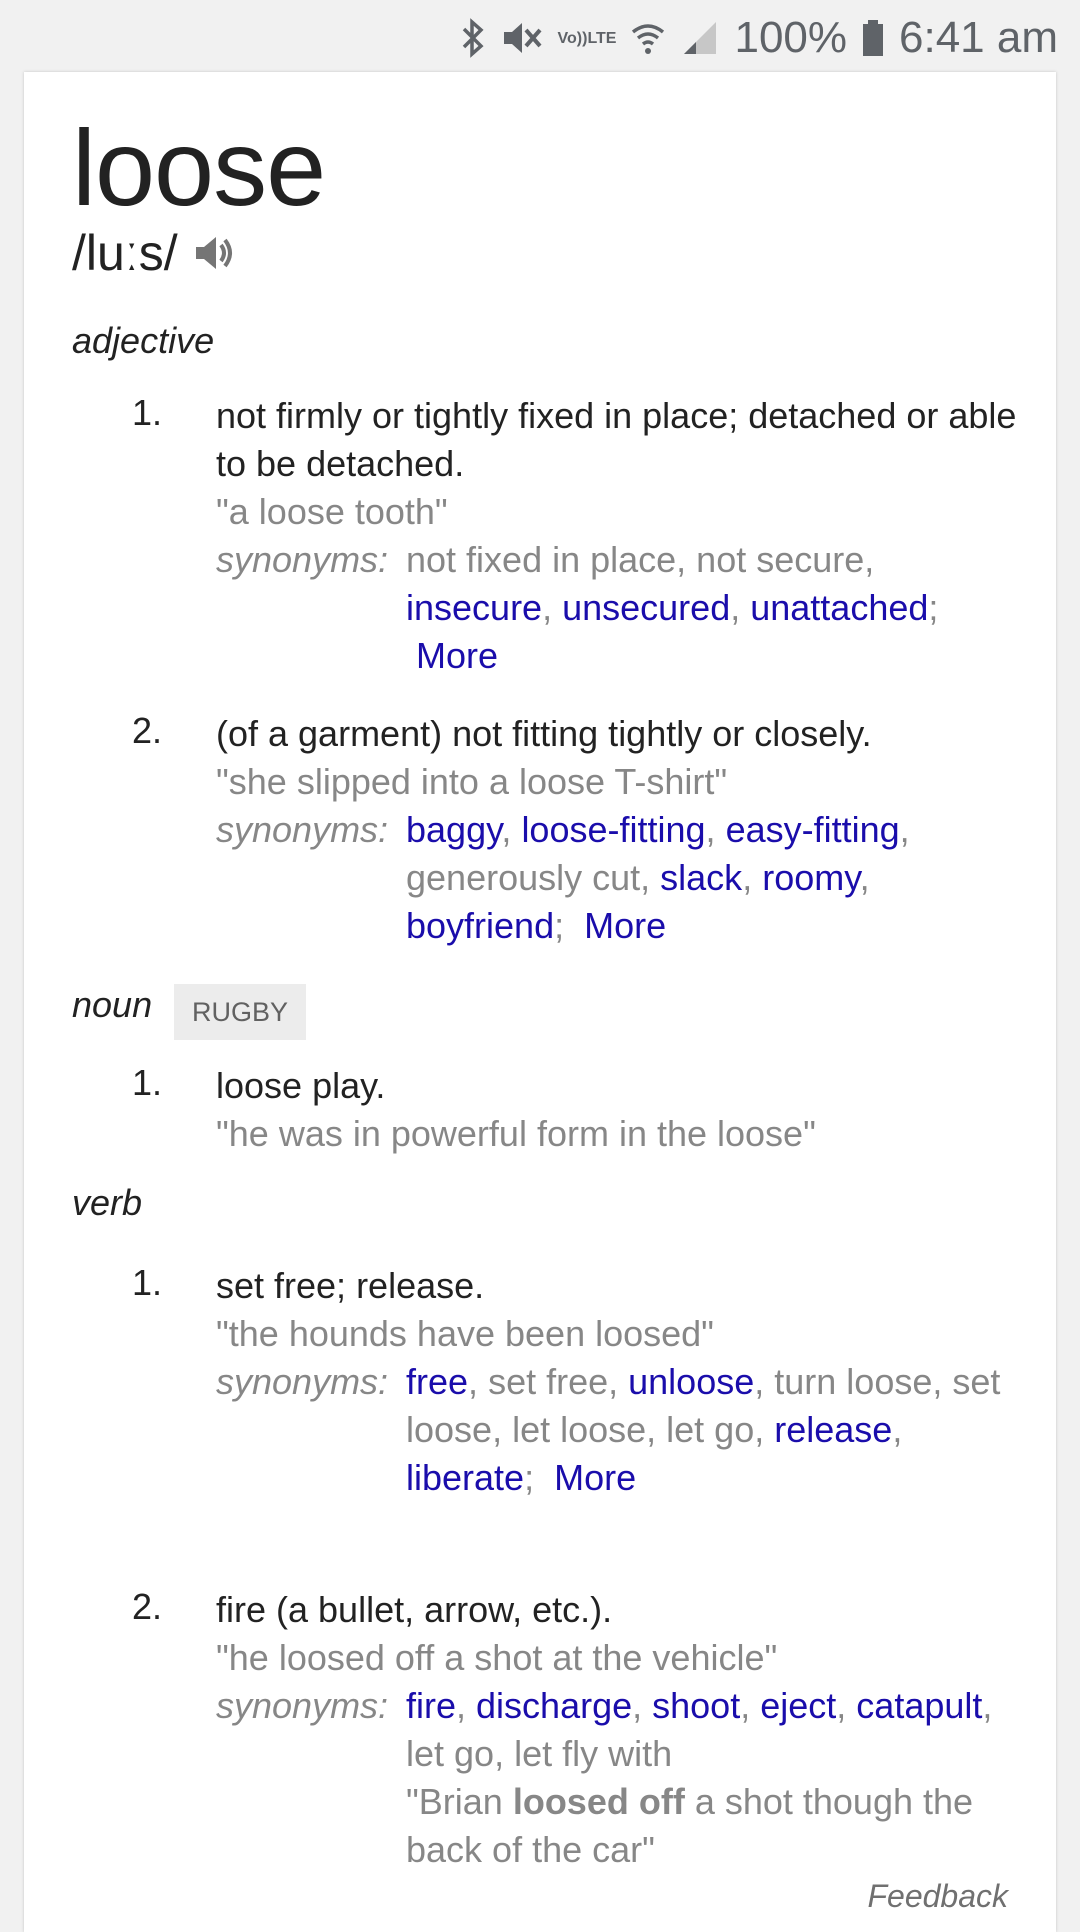  I want to click on gloss: loose play., so click(301, 1085).